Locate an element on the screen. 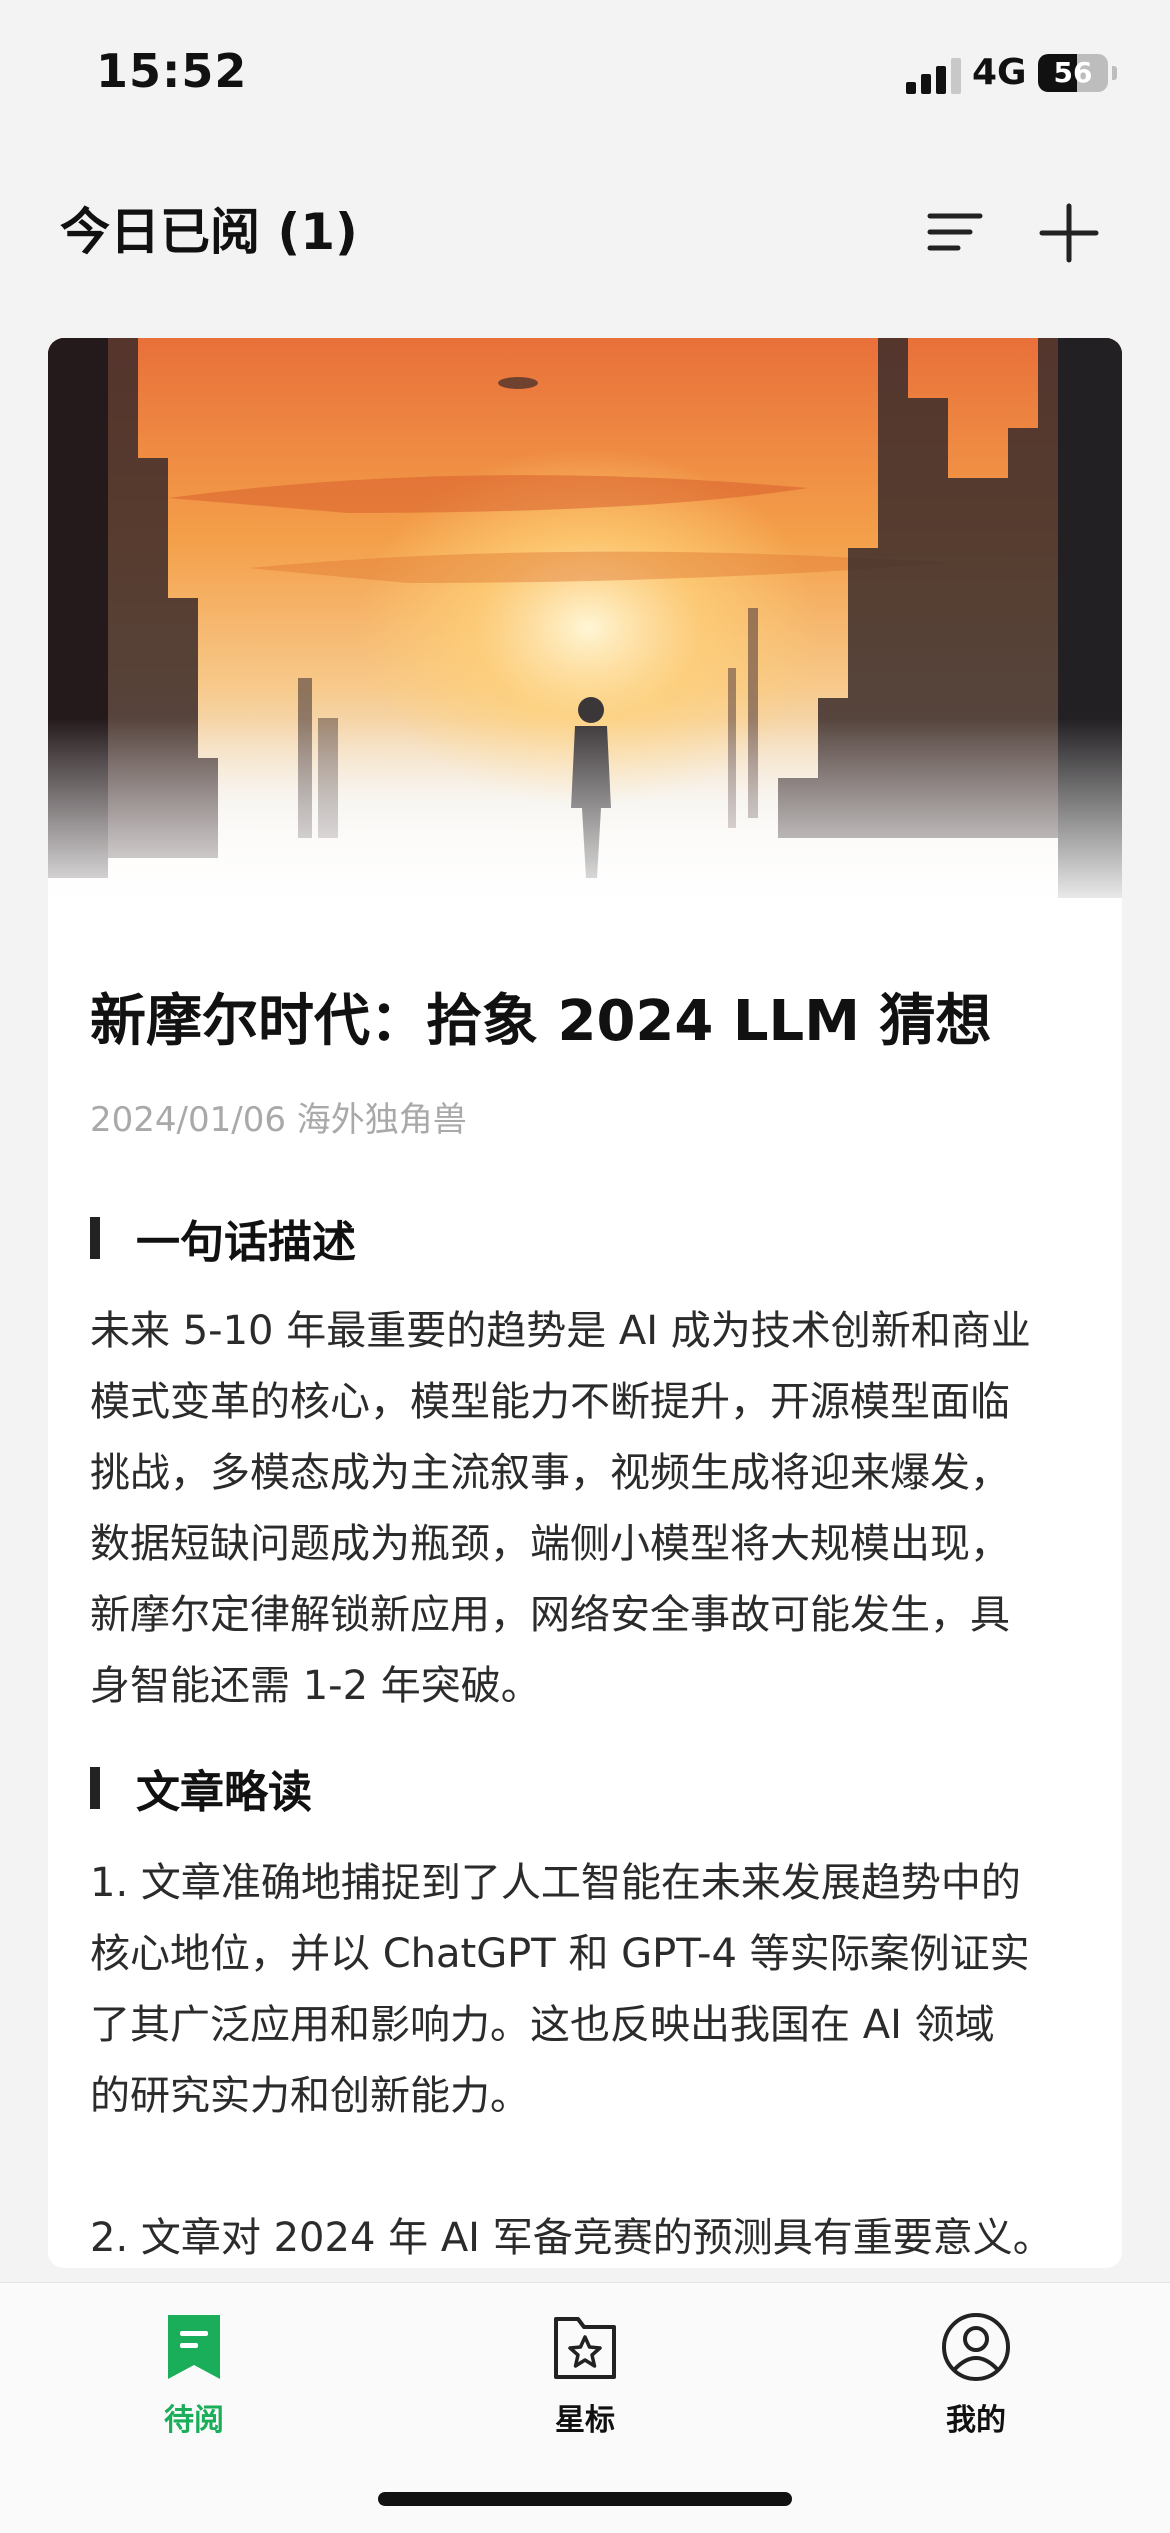 This screenshot has width=1170, height=2533. tab-to-read: 待阅 is located at coordinates (194, 2375).